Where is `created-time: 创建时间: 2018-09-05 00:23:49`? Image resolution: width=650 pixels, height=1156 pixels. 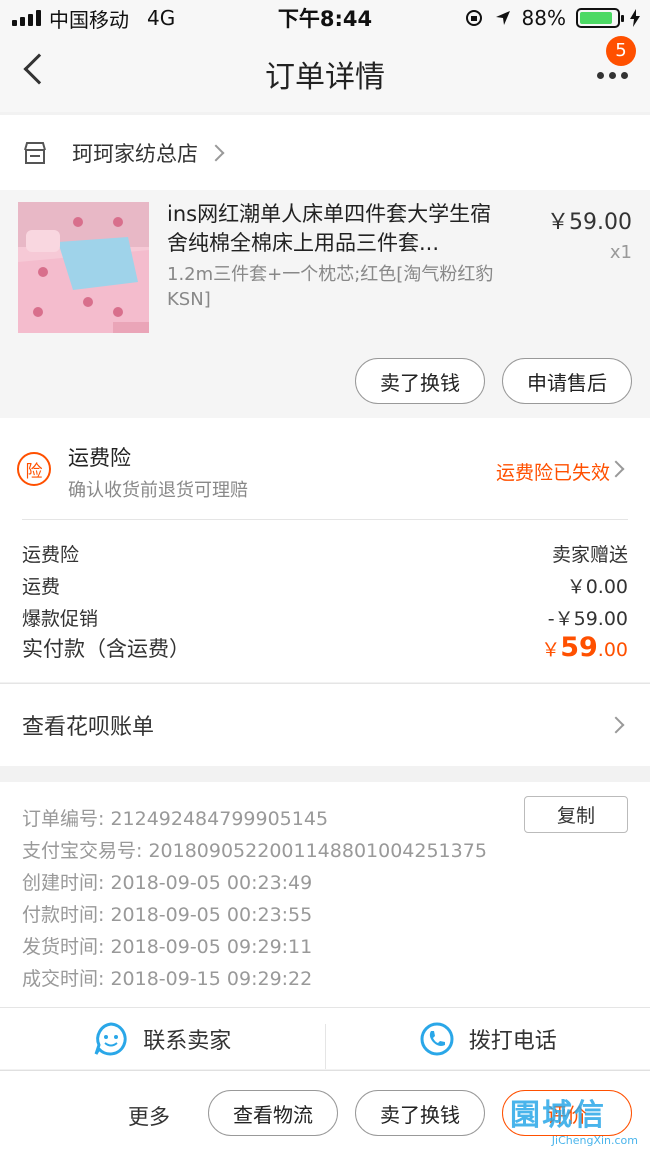 created-time: 创建时间: 2018-09-05 00:23:49 is located at coordinates (167, 883).